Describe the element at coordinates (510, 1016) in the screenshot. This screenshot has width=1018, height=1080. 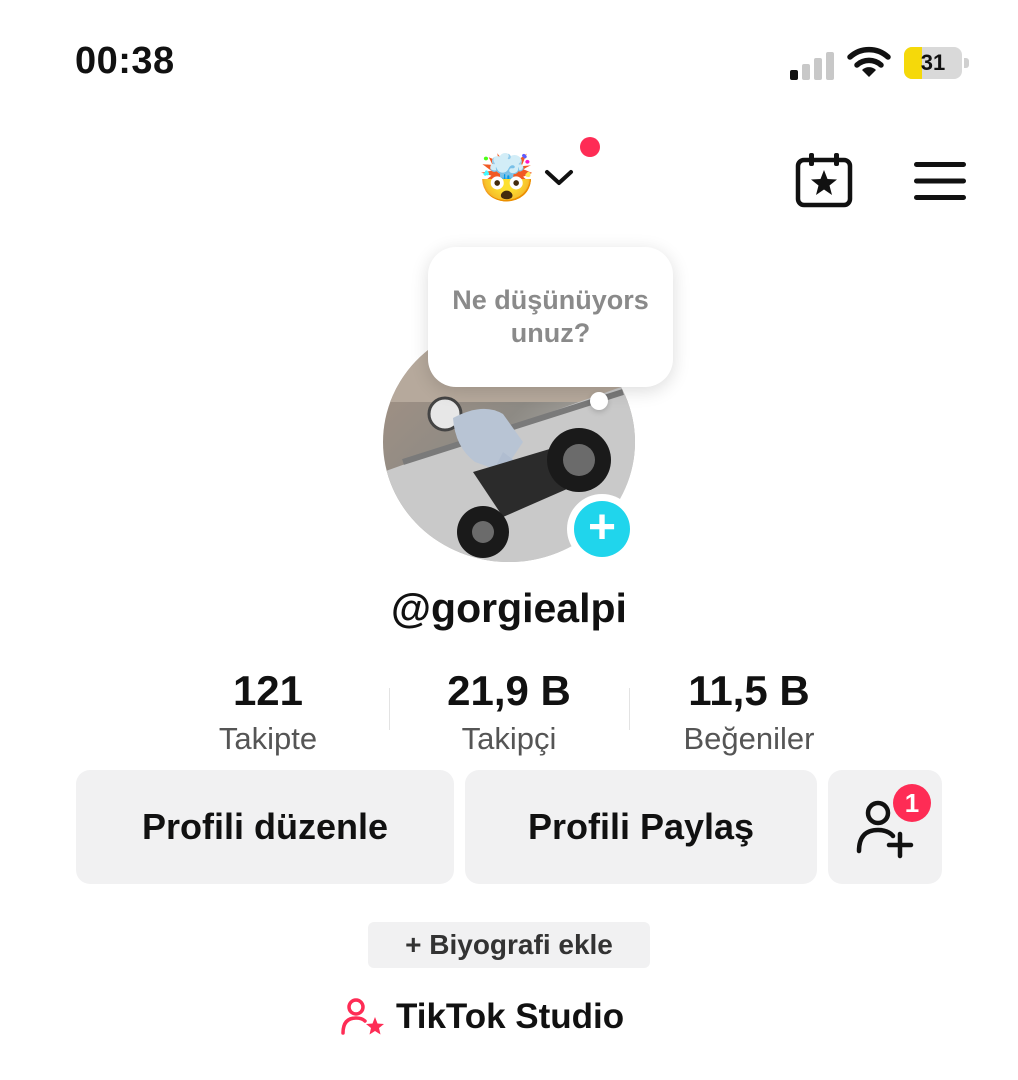
I see `studio-label: TikTok Studio` at that location.